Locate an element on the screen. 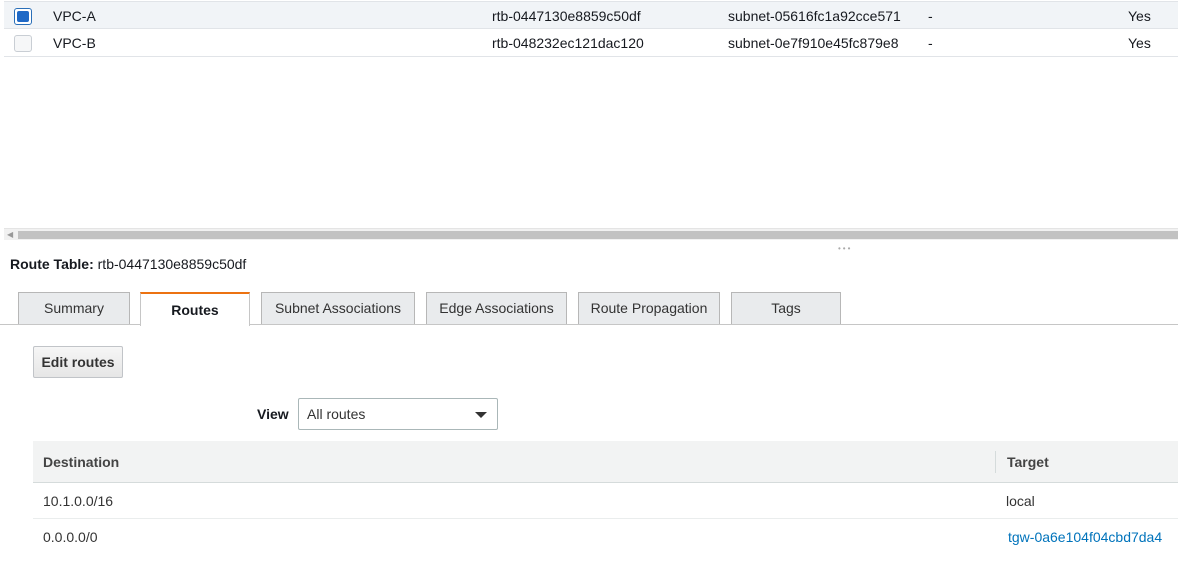  column-divider is located at coordinates (995, 462).